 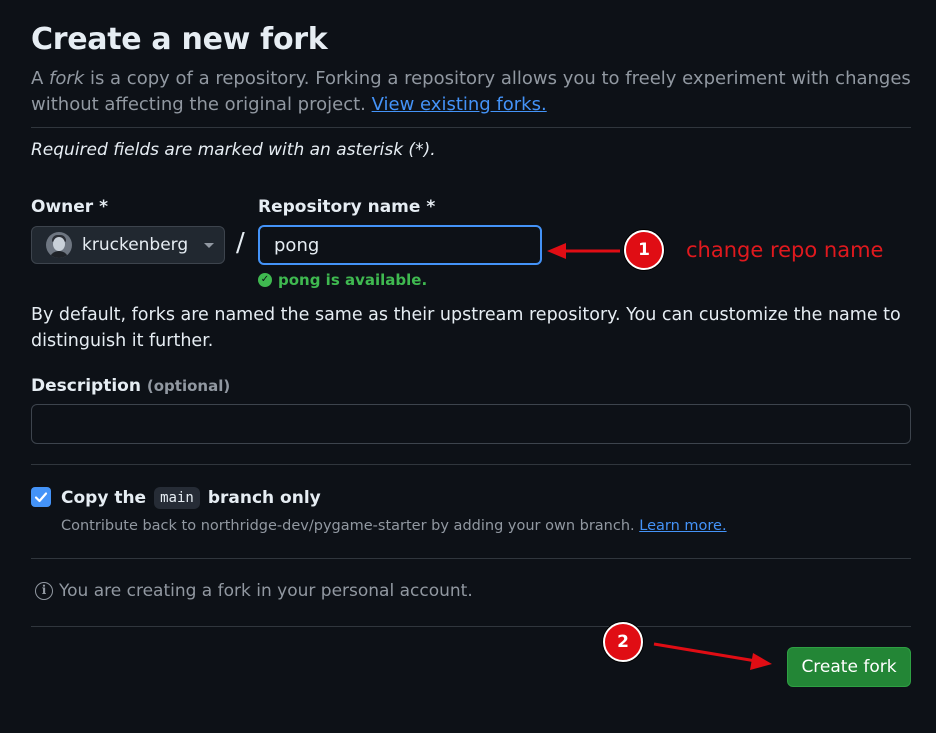 What do you see at coordinates (705, 652) in the screenshot?
I see `arrow-to-create-button` at bounding box center [705, 652].